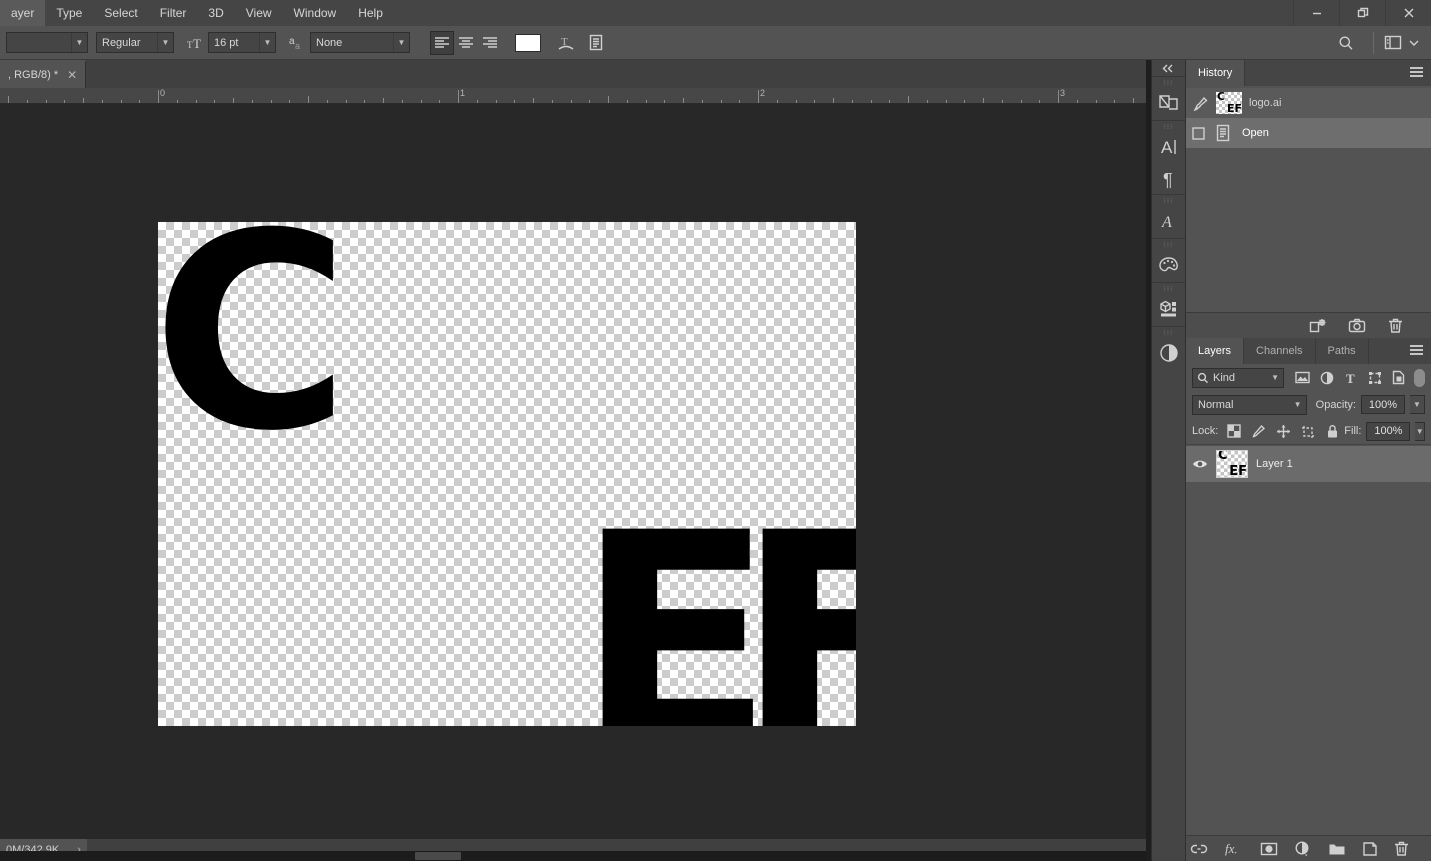 Image resolution: width=1431 pixels, height=861 pixels. Describe the element at coordinates (173, 13) in the screenshot. I see `menu-item-filter: Filter` at that location.